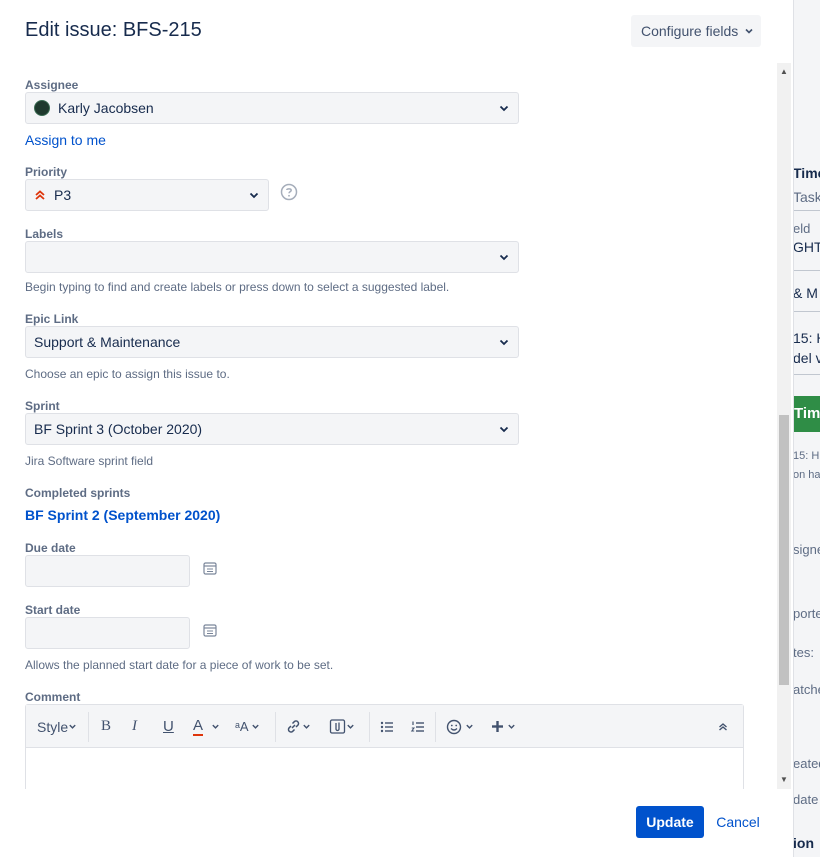  I want to click on link-button, so click(298, 726).